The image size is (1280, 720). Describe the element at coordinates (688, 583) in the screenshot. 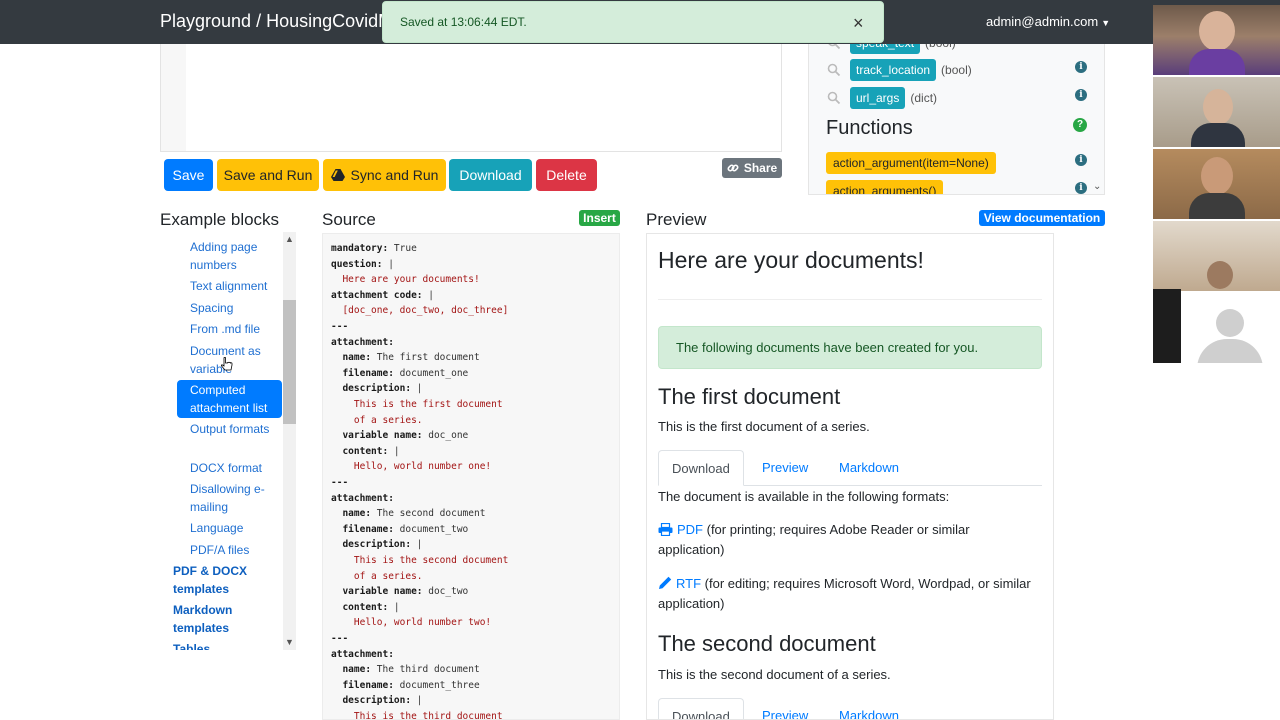

I see `rtf-link: RTF` at that location.